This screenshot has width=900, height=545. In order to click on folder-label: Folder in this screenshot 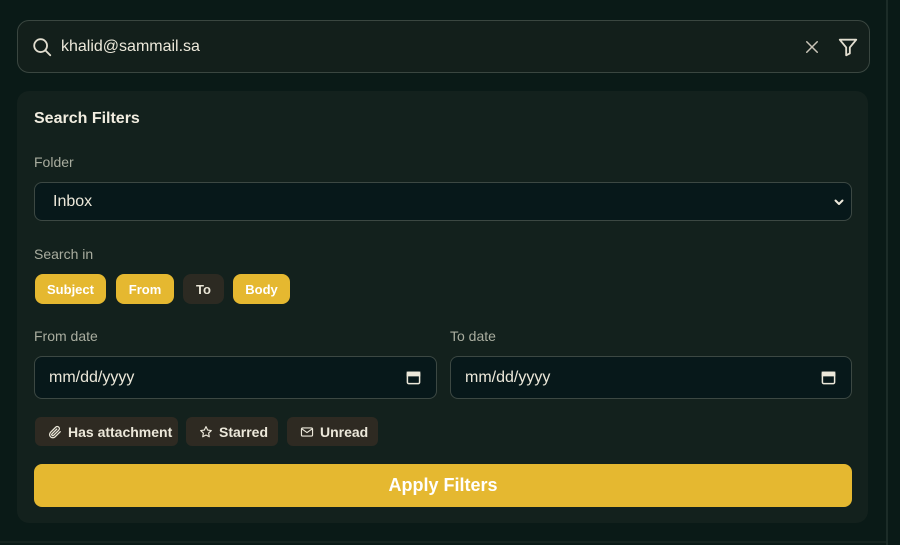, I will do `click(54, 162)`.